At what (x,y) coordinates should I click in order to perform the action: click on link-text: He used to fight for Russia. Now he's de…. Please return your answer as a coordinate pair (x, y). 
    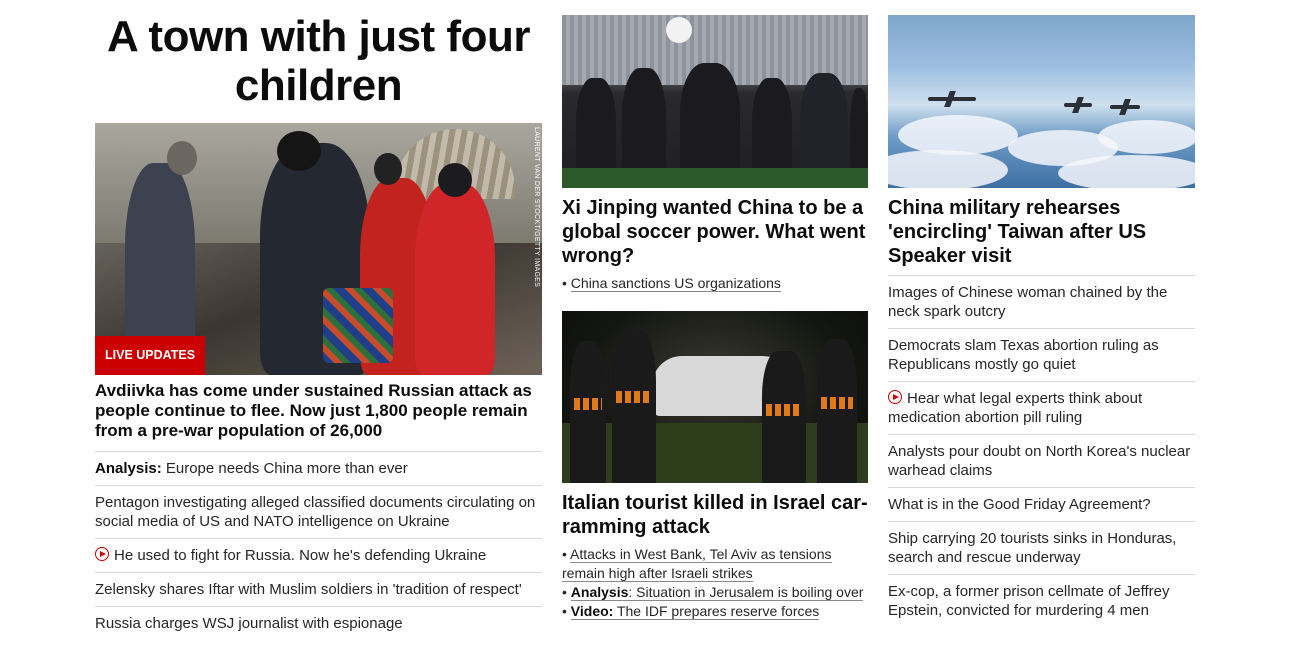
    Looking at the image, I should click on (300, 555).